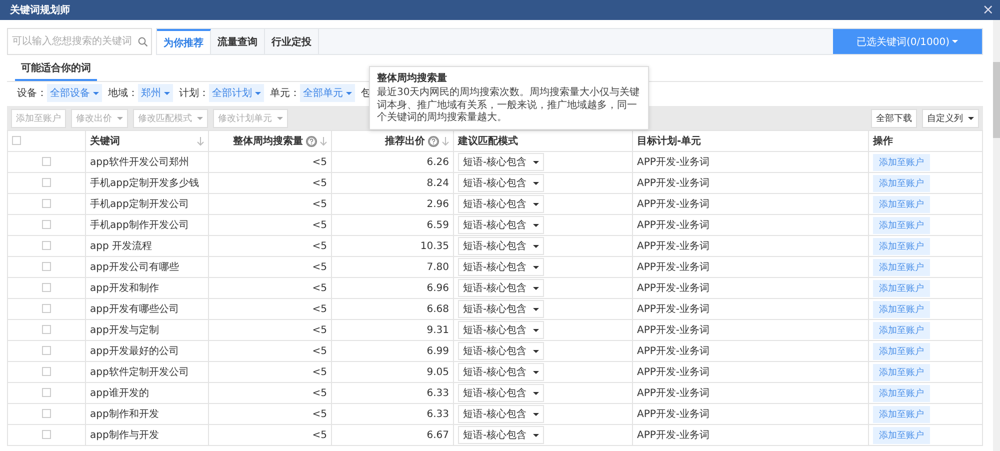 This screenshot has height=451, width=1000. I want to click on table-cell: 9.05, so click(437, 372).